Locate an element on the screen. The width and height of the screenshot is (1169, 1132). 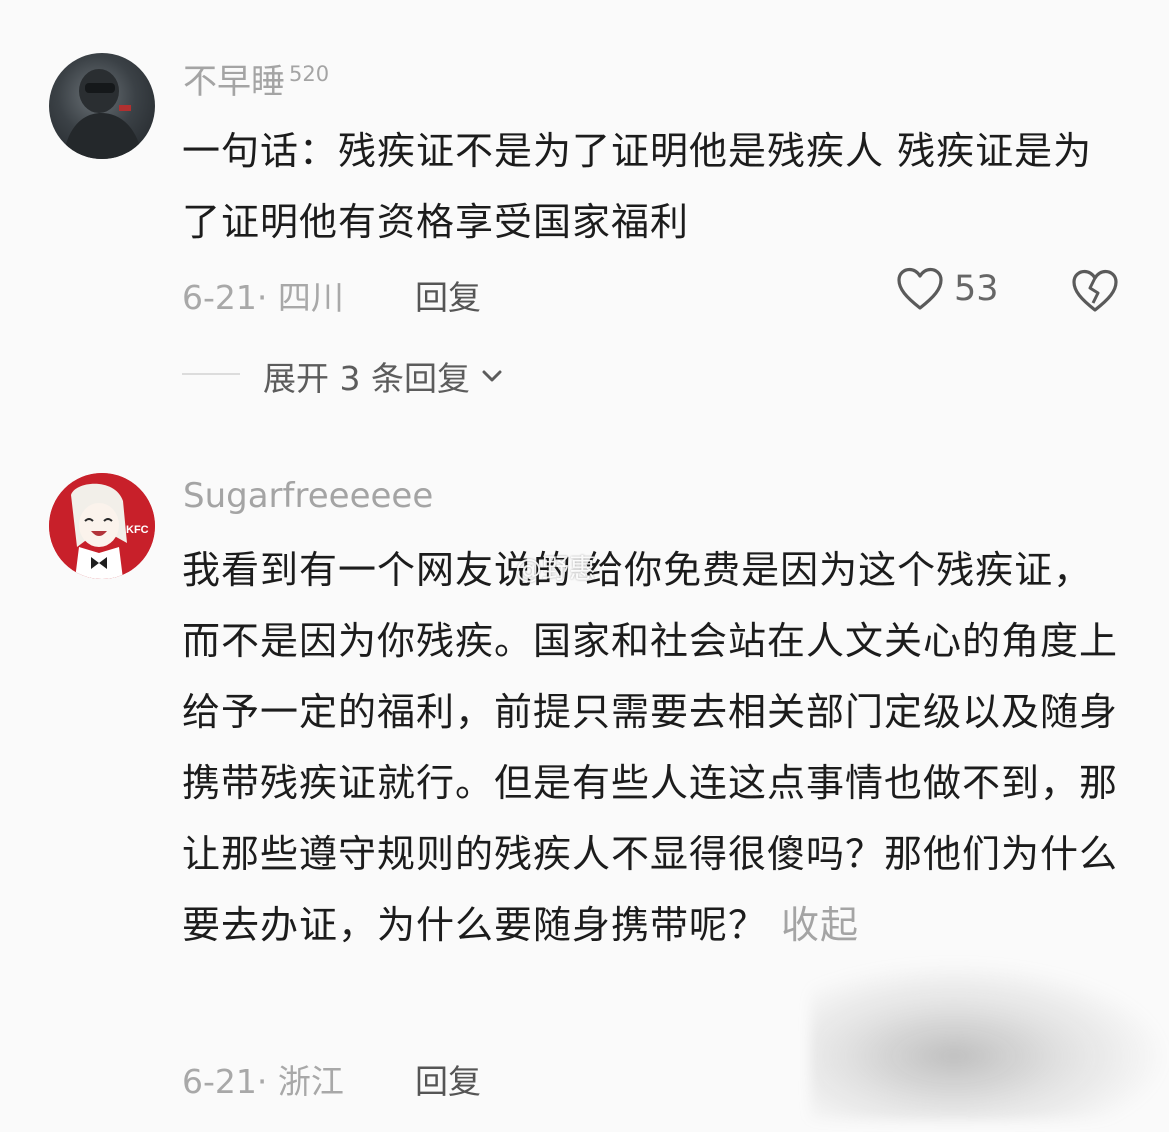
avatar: KFC is located at coordinates (102, 526).